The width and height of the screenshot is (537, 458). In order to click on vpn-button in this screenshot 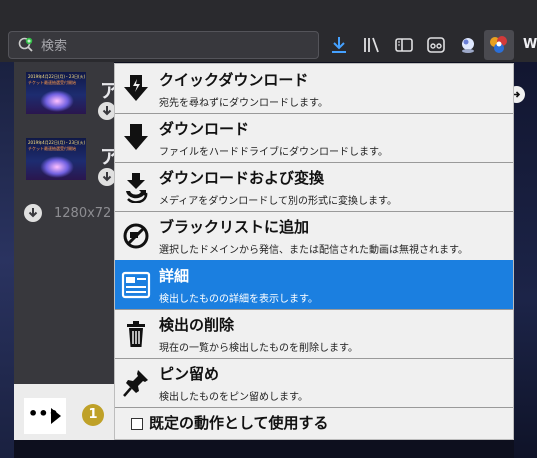, I will do `click(468, 45)`.